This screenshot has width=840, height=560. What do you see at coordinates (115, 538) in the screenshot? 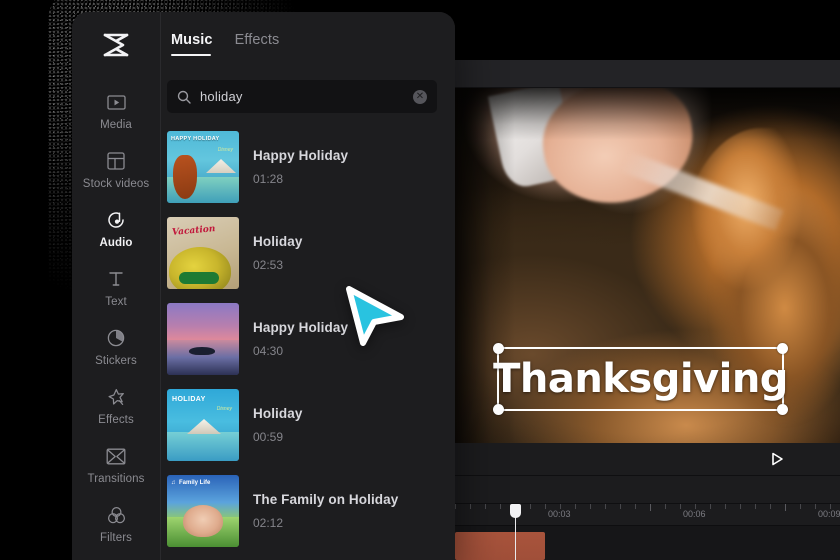
I see `sidebar-item-label: Filters` at bounding box center [115, 538].